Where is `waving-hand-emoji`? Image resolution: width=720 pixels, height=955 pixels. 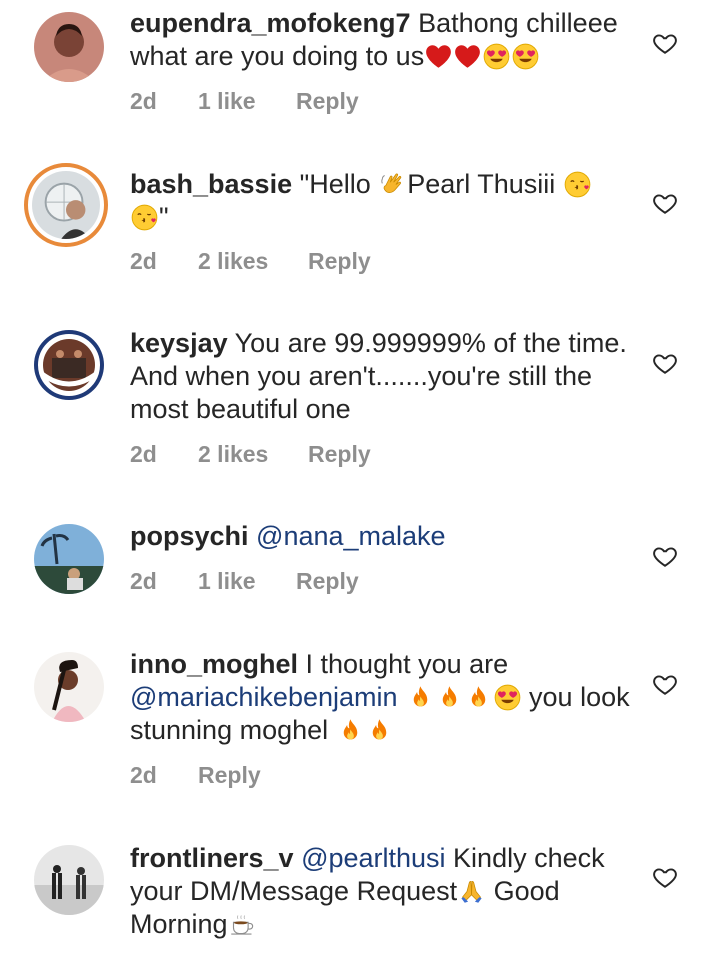
waving-hand-emoji is located at coordinates (392, 184).